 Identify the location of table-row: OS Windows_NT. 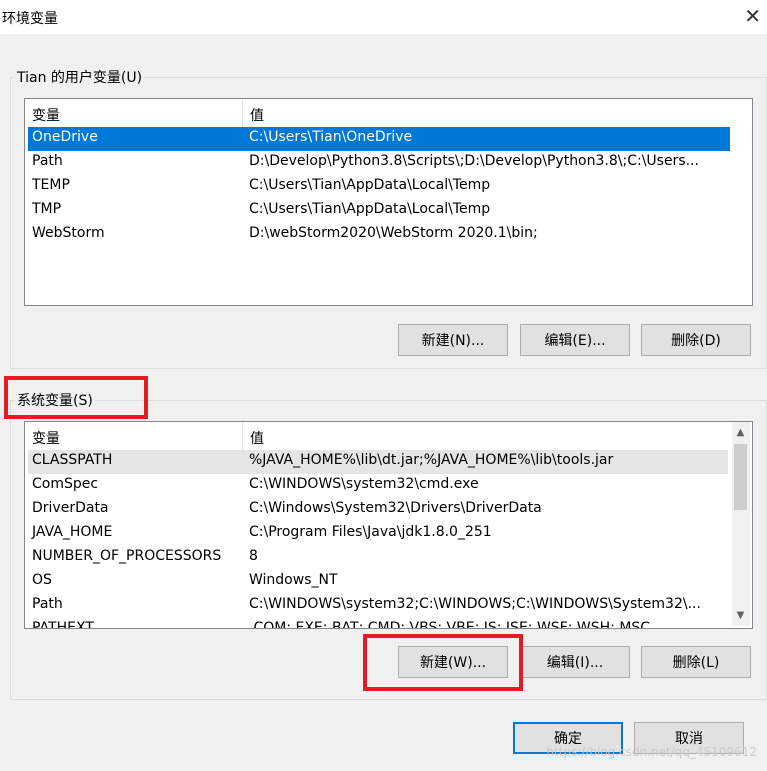
(378, 582).